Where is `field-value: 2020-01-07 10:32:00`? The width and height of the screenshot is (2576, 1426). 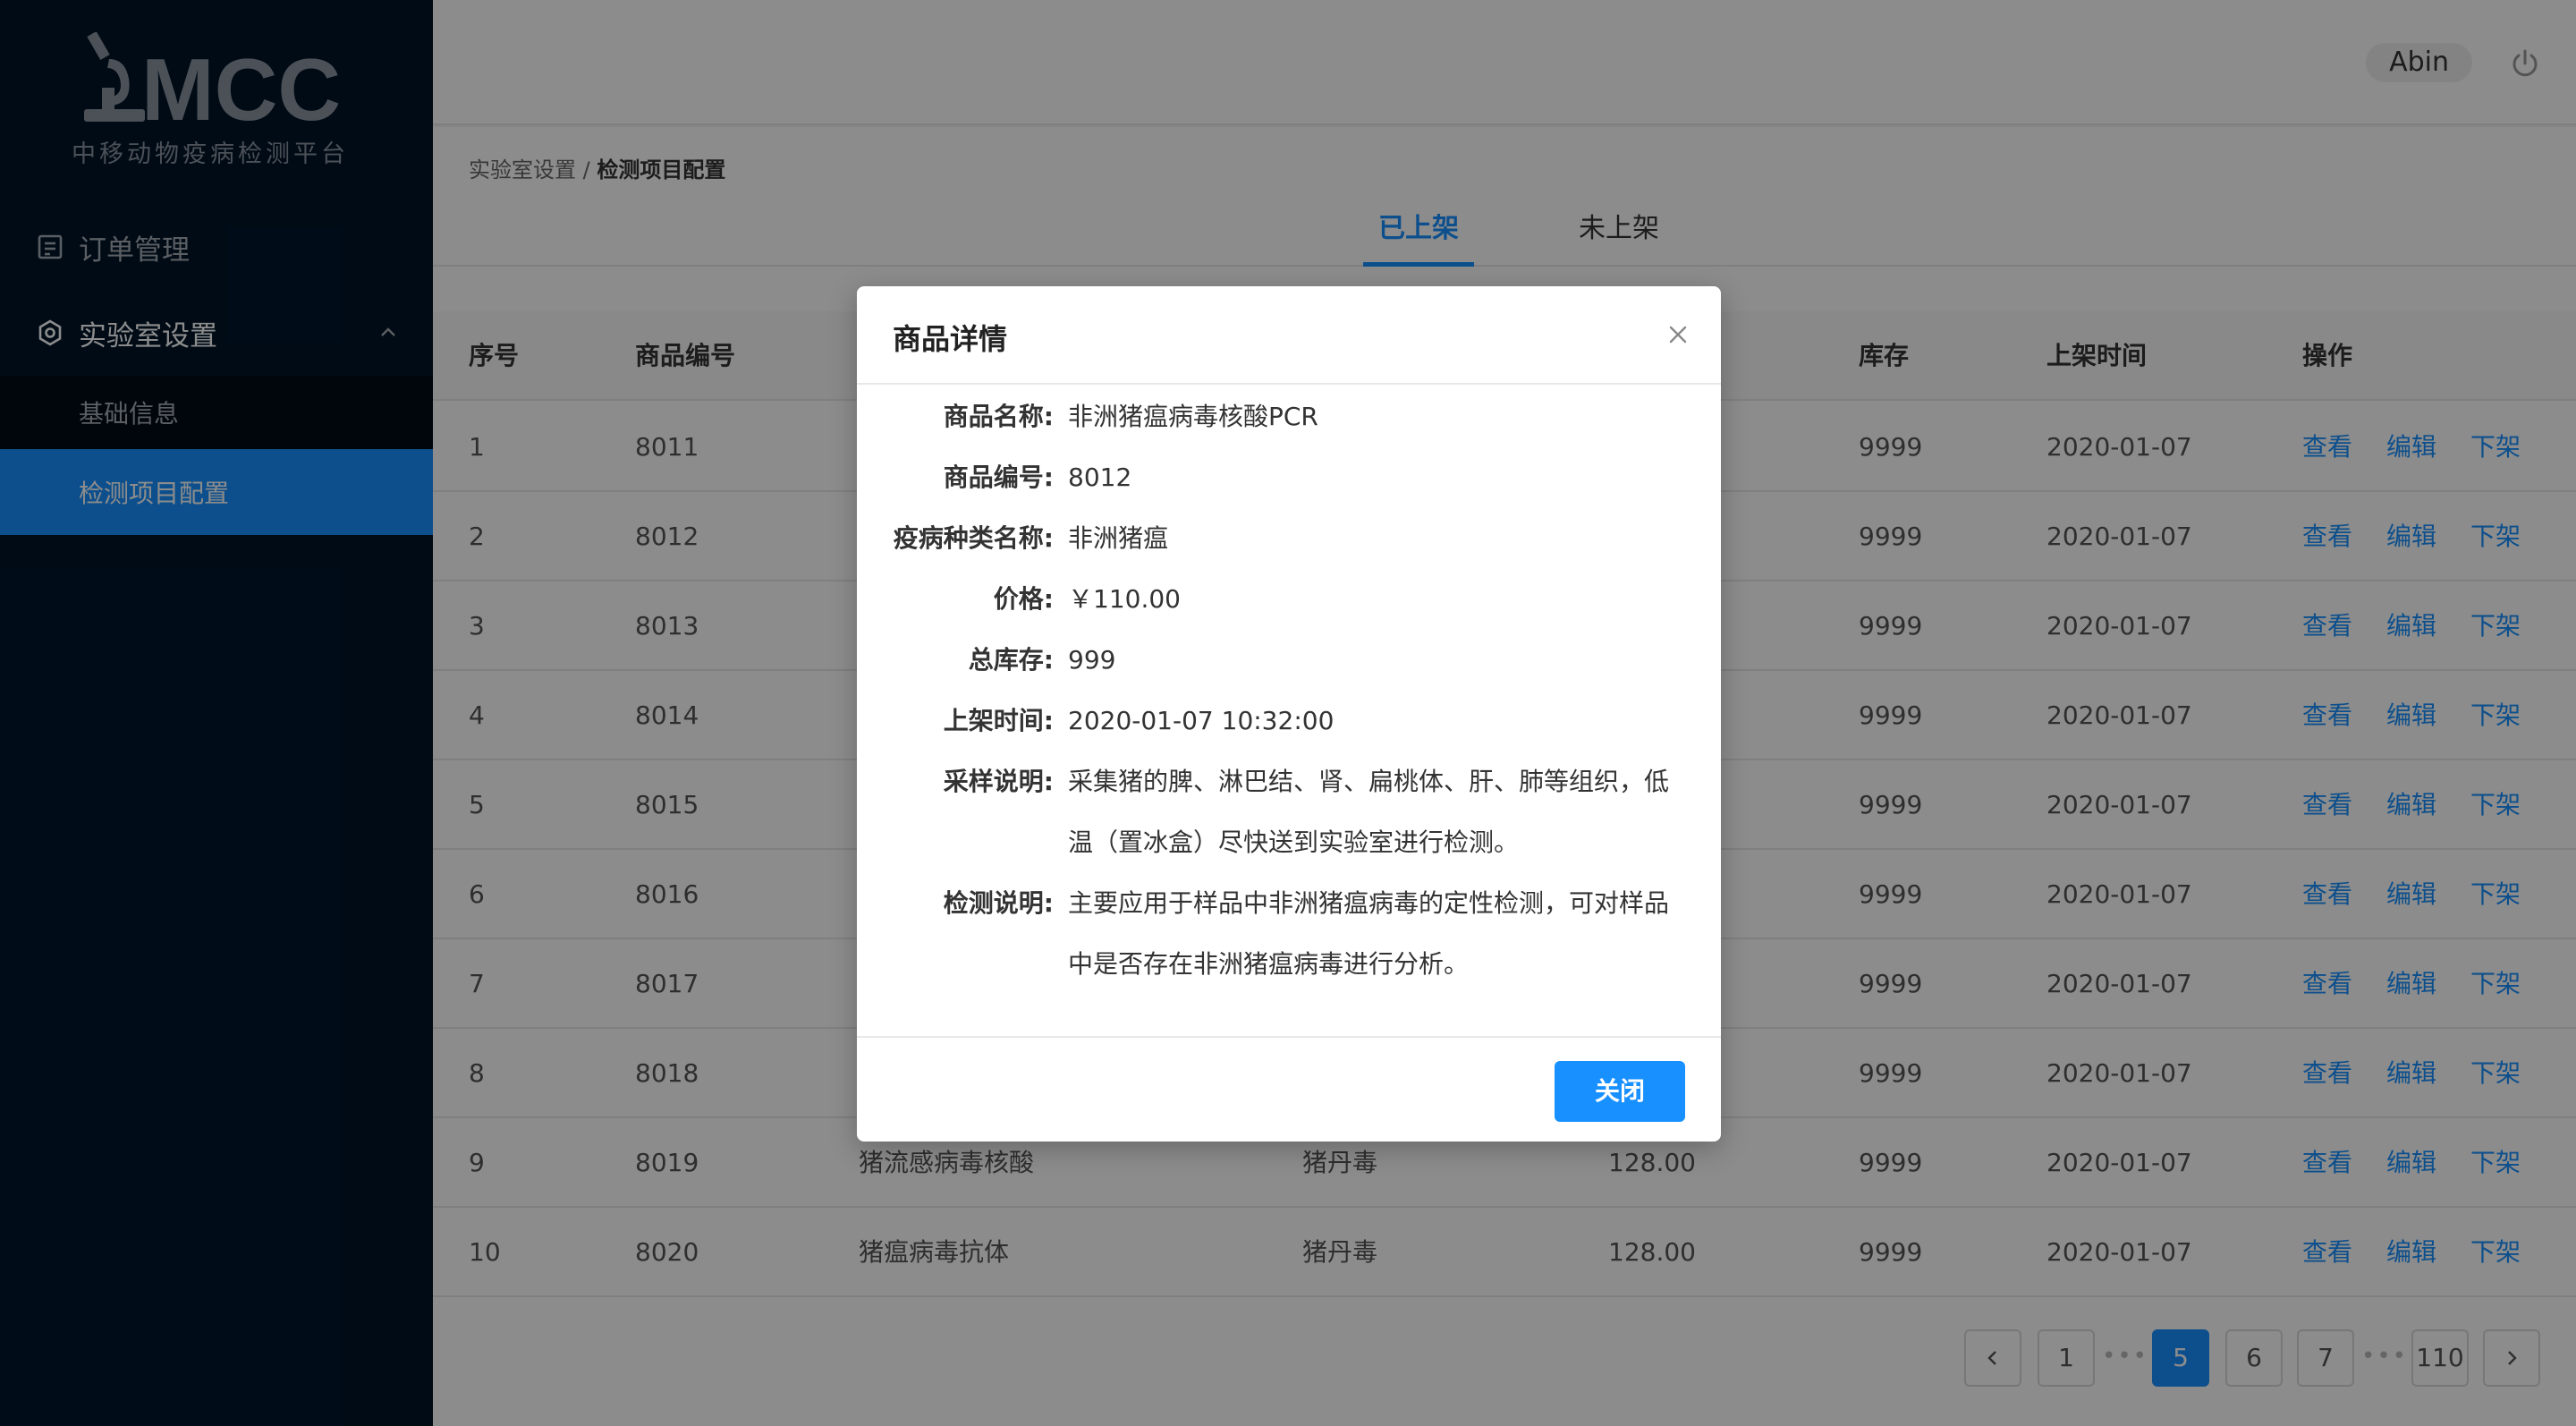 field-value: 2020-01-07 10:32:00 is located at coordinates (1201, 720).